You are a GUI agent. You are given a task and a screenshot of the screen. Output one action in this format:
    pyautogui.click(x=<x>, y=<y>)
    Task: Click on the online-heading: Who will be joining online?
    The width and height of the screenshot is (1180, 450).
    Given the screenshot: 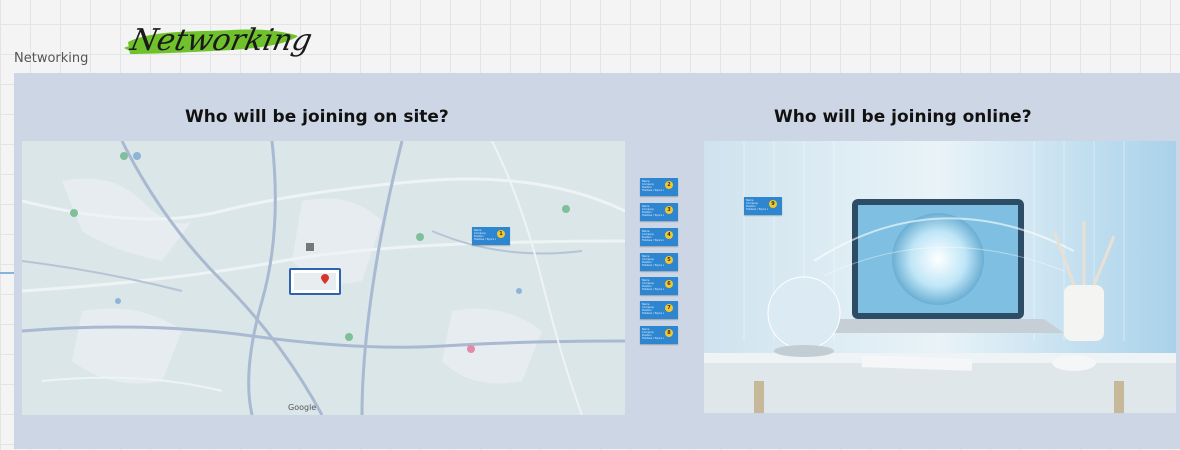 What is the action you would take?
    pyautogui.click(x=903, y=117)
    